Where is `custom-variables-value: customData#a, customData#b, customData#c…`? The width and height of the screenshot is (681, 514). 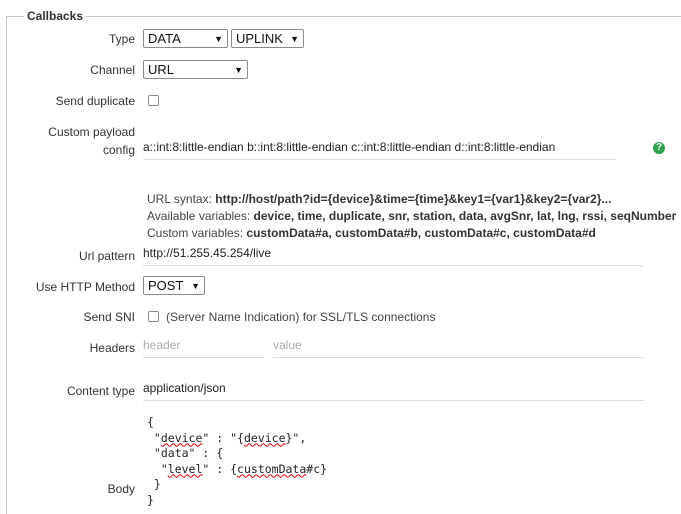 custom-variables-value: customData#a, customData#b, customData#c… is located at coordinates (421, 233).